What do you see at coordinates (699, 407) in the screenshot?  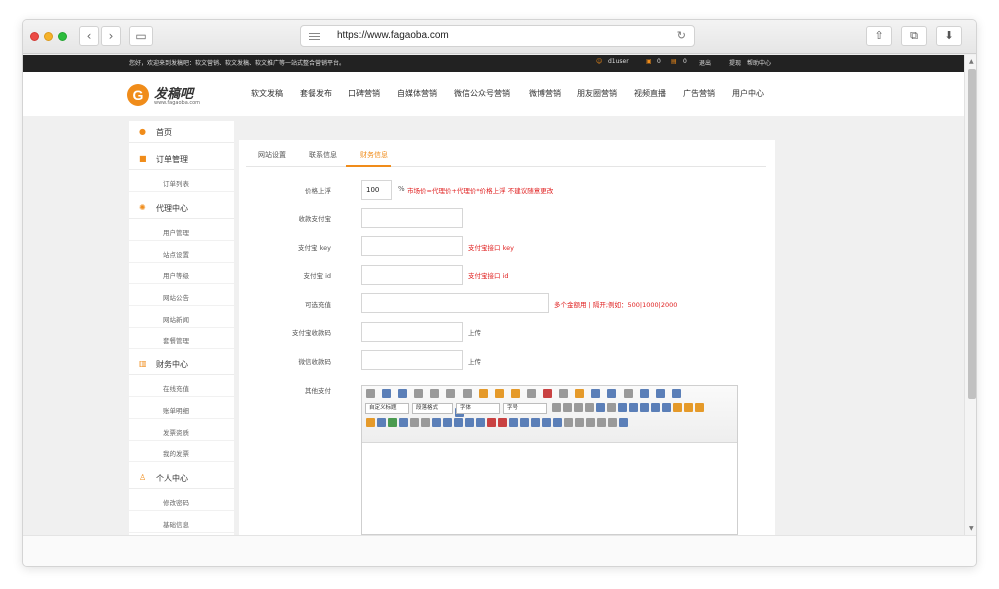 I see `emoji-icon` at bounding box center [699, 407].